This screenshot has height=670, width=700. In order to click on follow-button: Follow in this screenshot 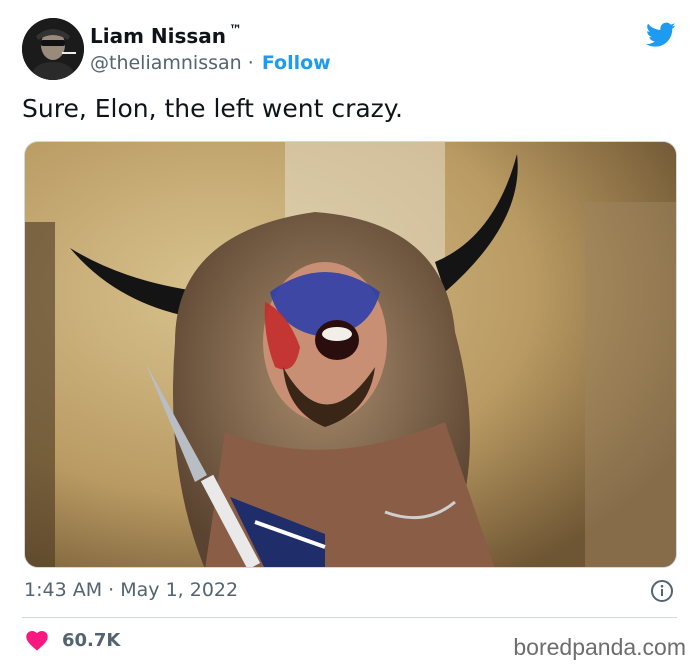, I will do `click(296, 63)`.